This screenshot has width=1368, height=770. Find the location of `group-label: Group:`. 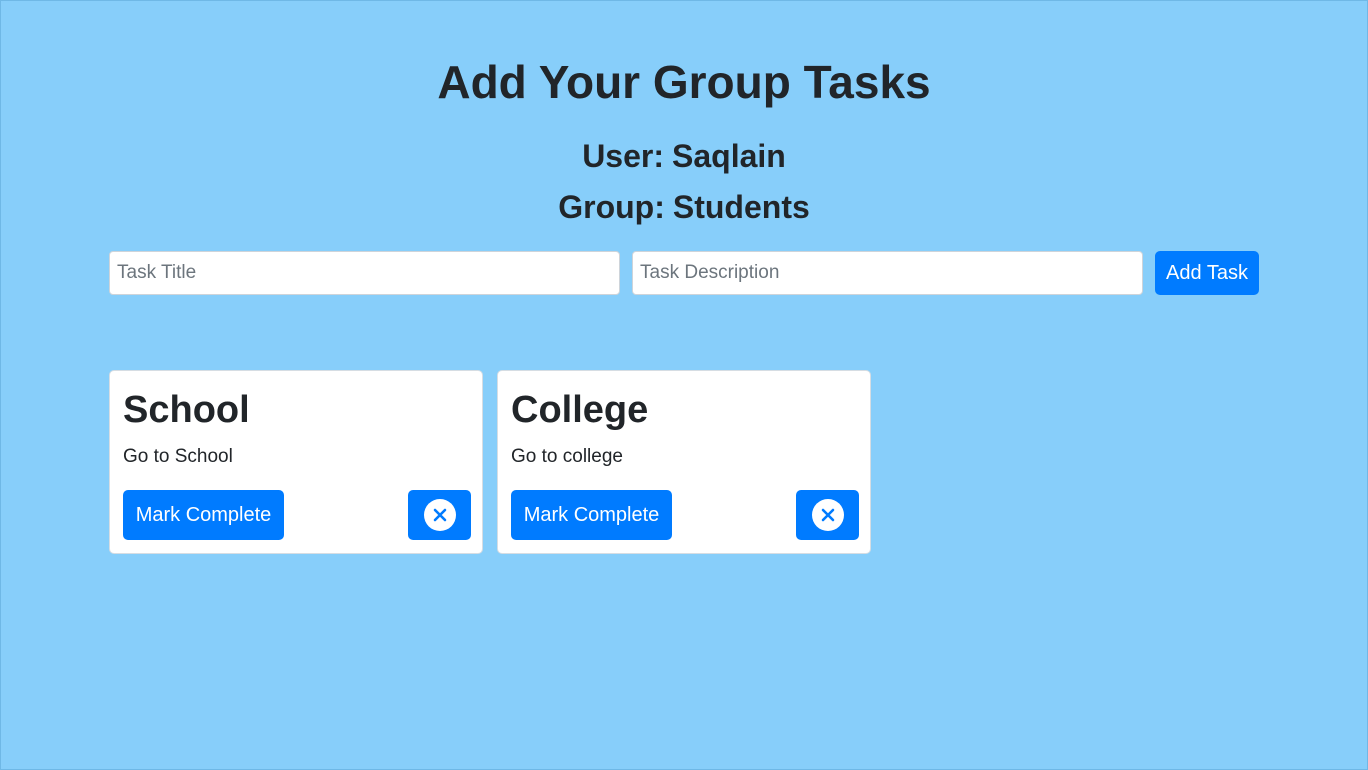

group-label: Group: is located at coordinates (611, 207).